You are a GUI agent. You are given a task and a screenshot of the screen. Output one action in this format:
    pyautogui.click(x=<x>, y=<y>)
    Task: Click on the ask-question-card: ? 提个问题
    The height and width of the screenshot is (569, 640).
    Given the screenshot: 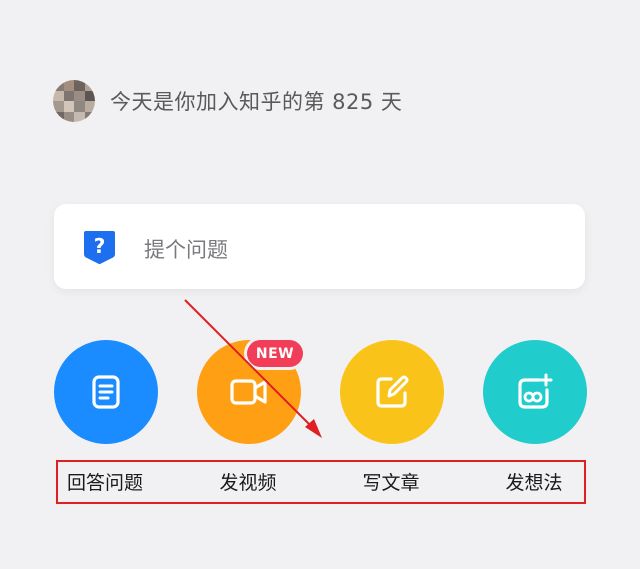 What is the action you would take?
    pyautogui.click(x=319, y=246)
    